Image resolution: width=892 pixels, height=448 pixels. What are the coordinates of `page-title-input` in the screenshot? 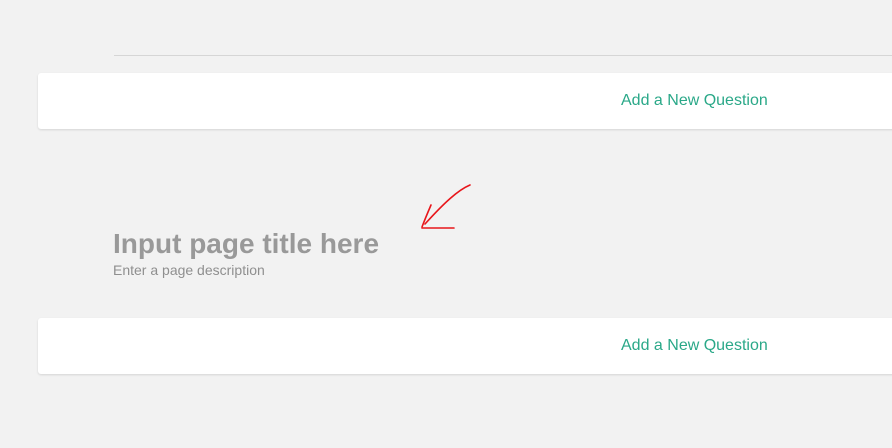 It's located at (283, 244).